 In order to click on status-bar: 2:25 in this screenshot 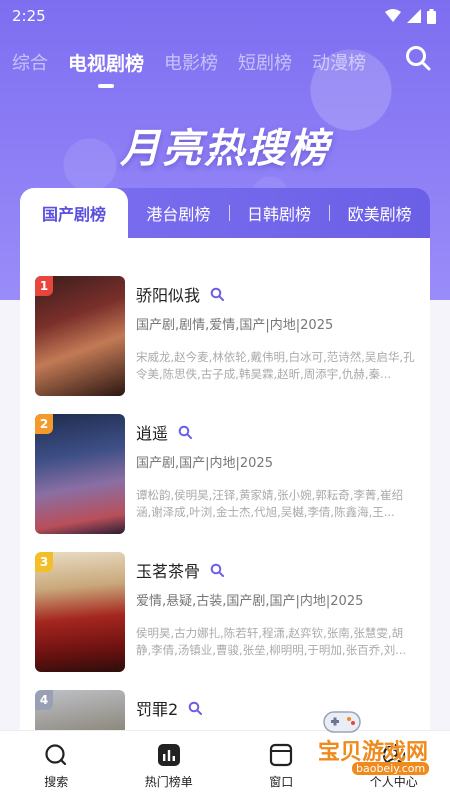, I will do `click(225, 16)`.